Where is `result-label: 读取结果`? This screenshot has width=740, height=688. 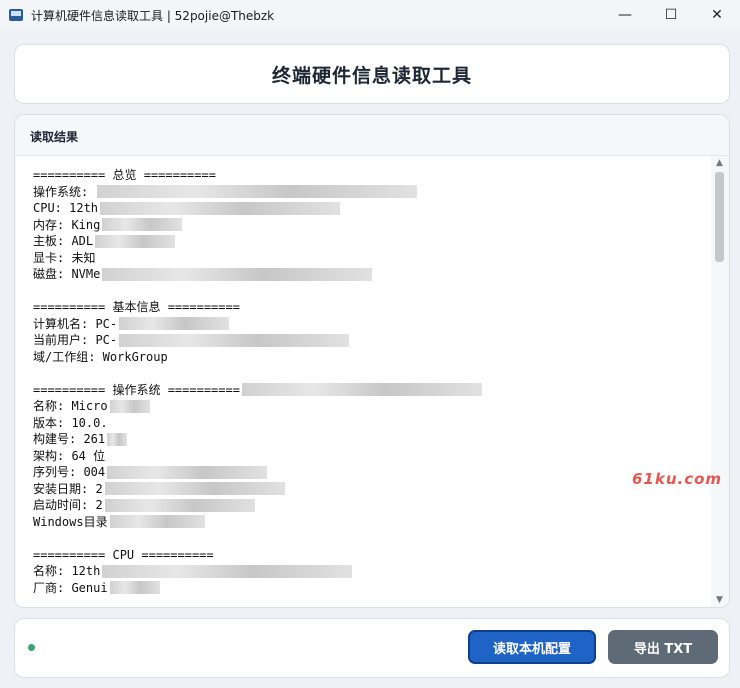
result-label: 读取结果 is located at coordinates (54, 137).